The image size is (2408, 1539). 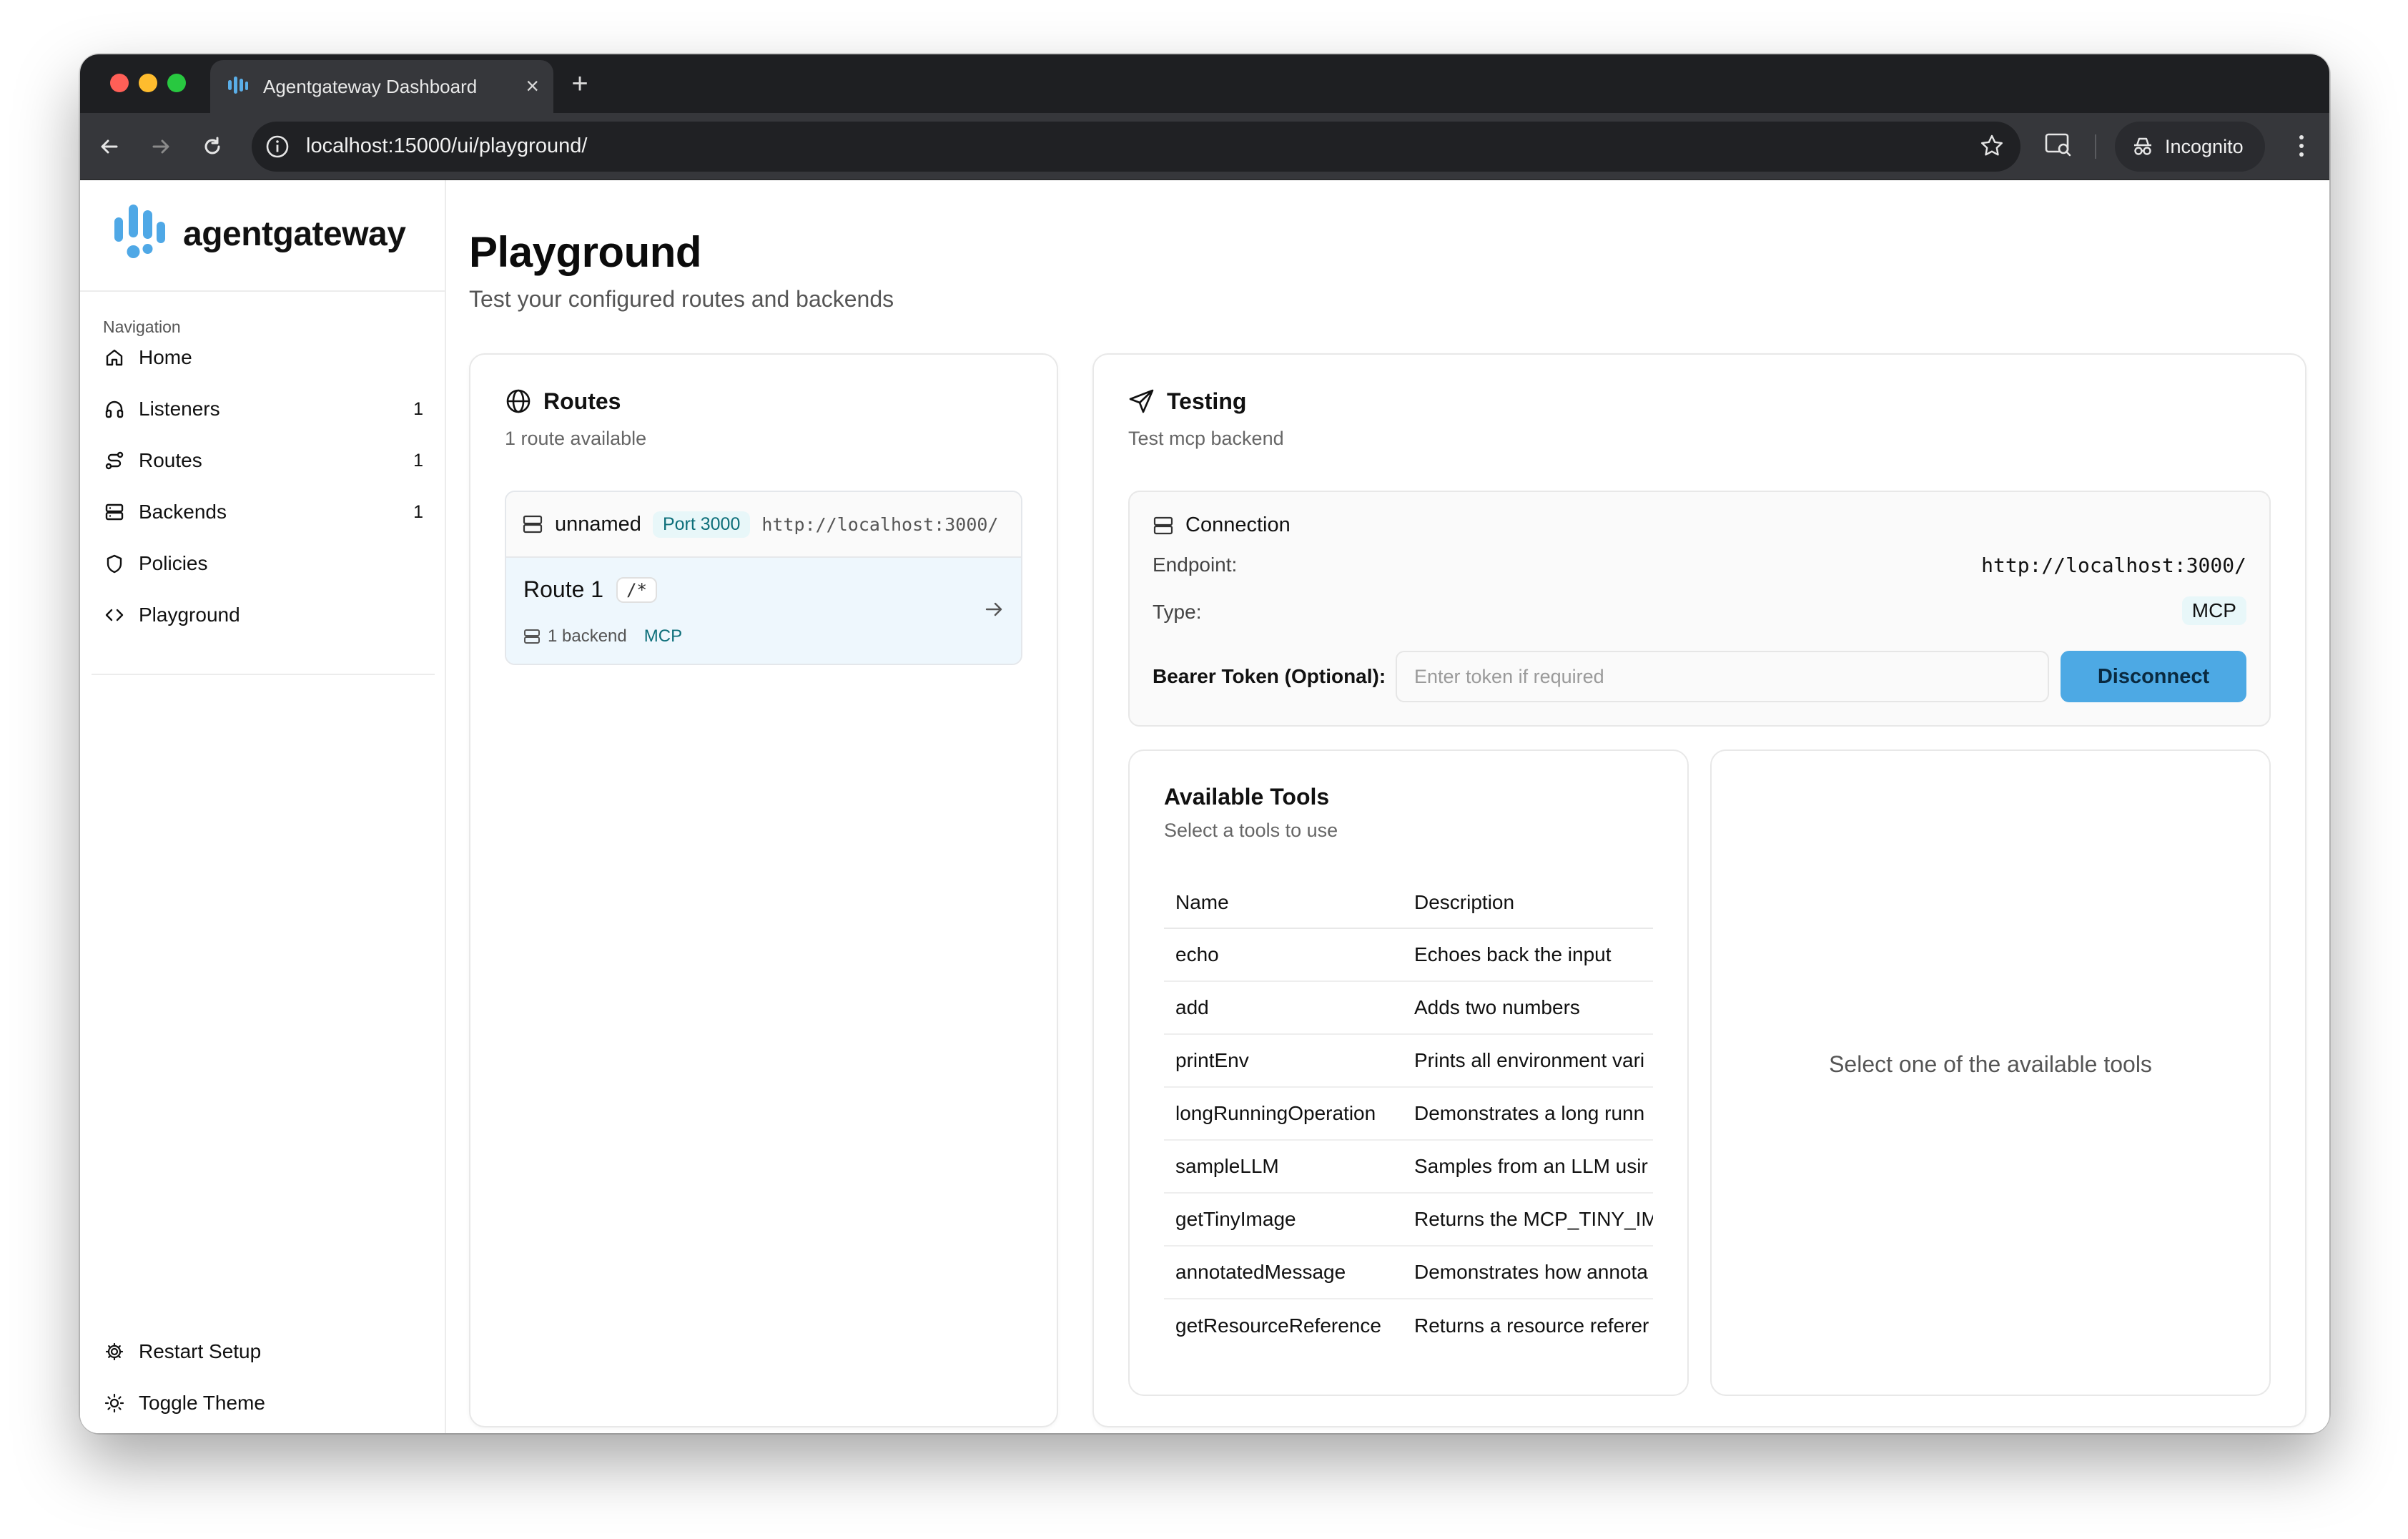 I want to click on sidebar-item-home: Home, so click(x=263, y=357).